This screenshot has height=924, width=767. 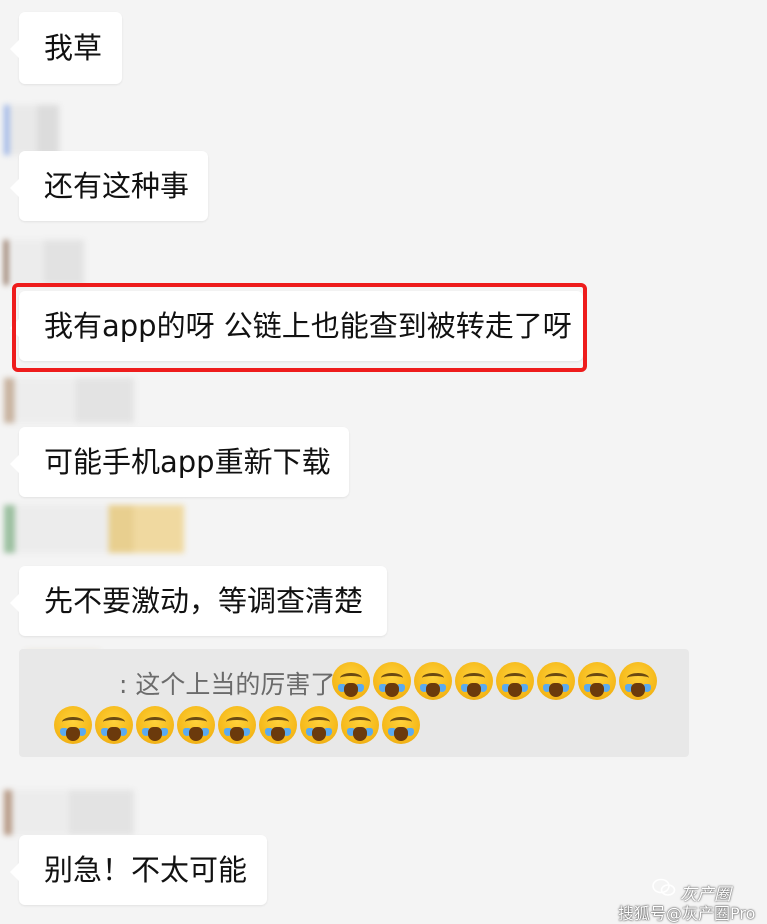 I want to click on message-text: 可能手机app重新下载, so click(x=187, y=461).